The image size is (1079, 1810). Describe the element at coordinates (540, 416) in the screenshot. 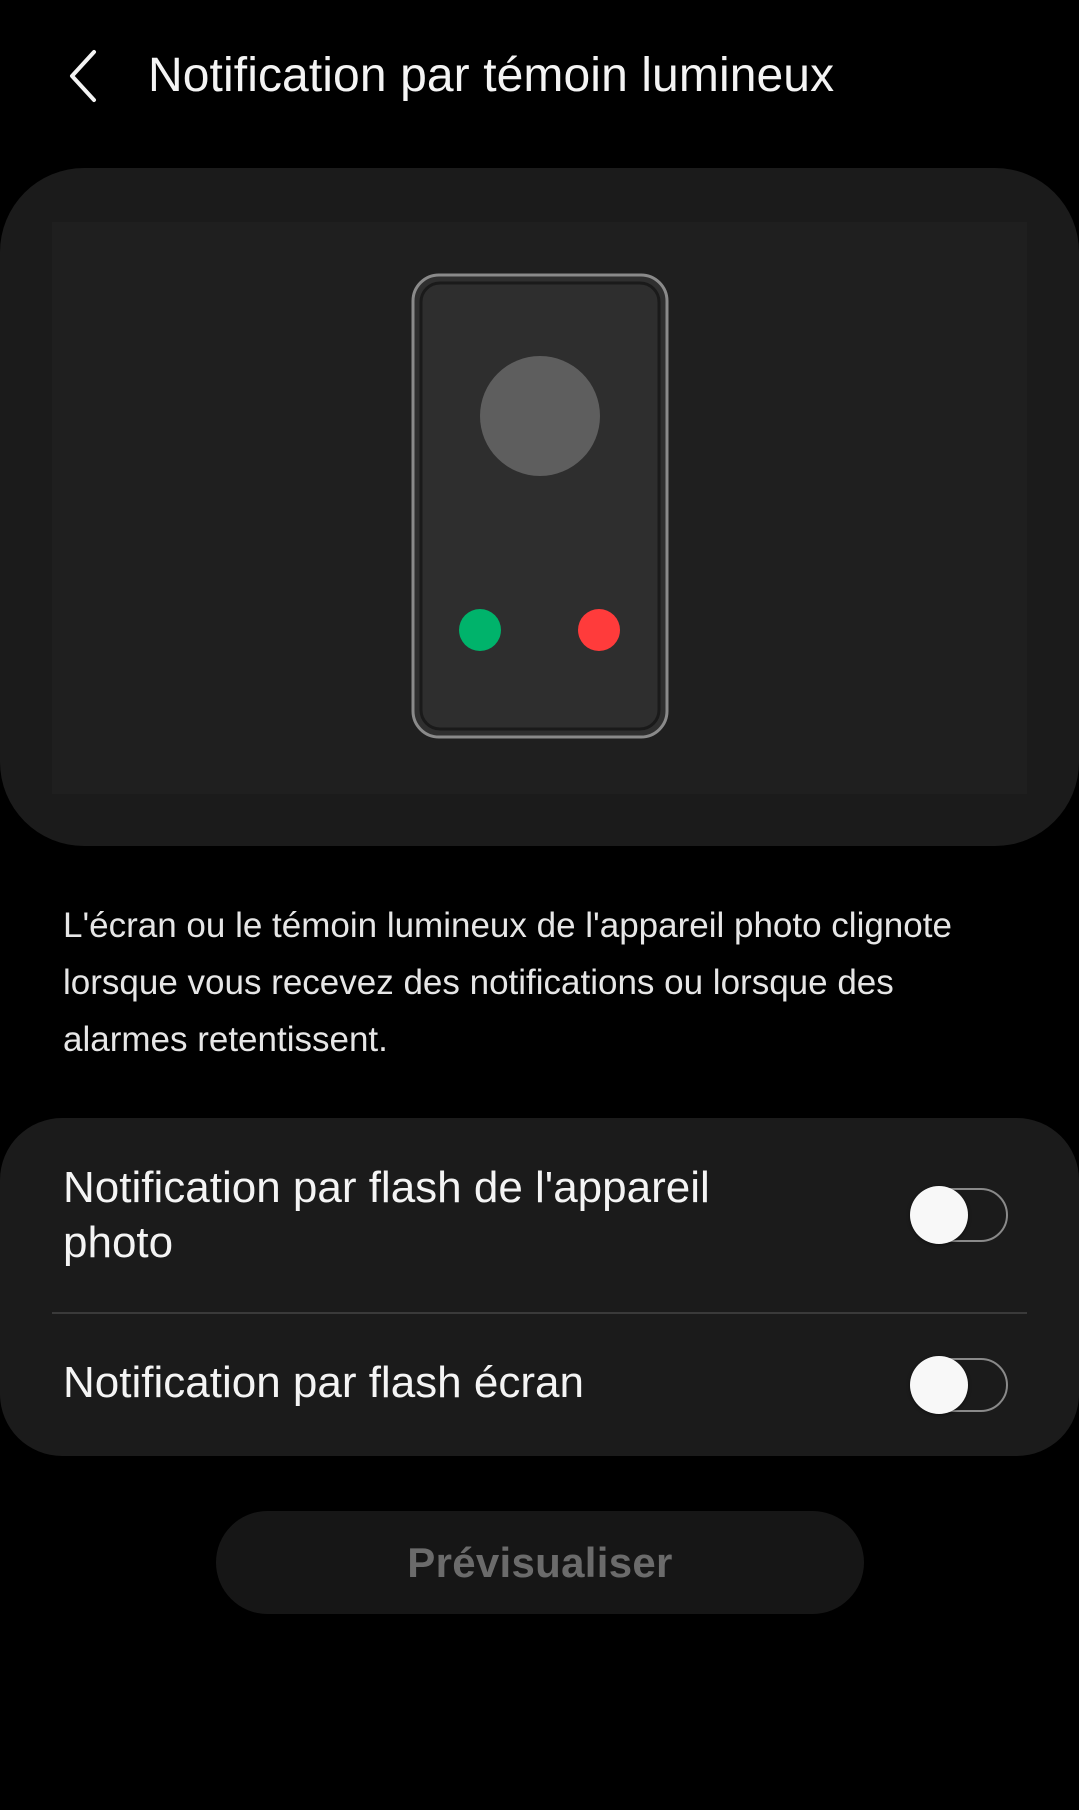

I see `avatar-circle` at that location.